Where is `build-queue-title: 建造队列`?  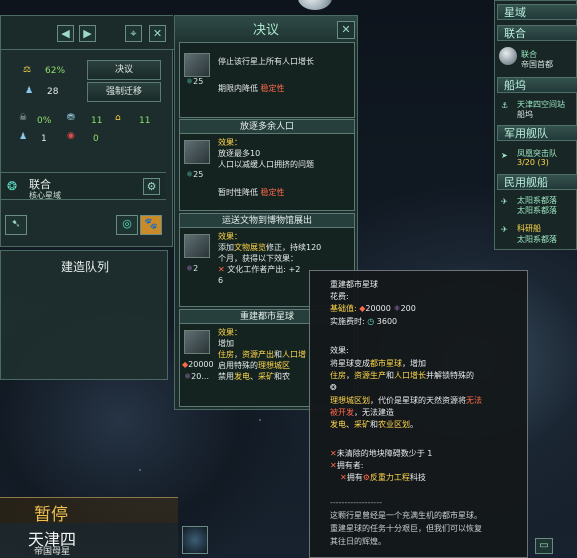 build-queue-title: 建造队列 is located at coordinates (84, 267).